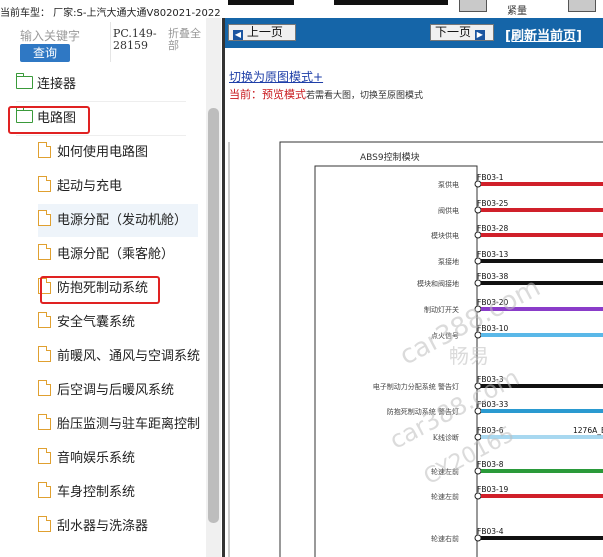 The height and width of the screenshot is (557, 603). What do you see at coordinates (492, 489) in the screenshot?
I see `wire-code: FB03-19` at bounding box center [492, 489].